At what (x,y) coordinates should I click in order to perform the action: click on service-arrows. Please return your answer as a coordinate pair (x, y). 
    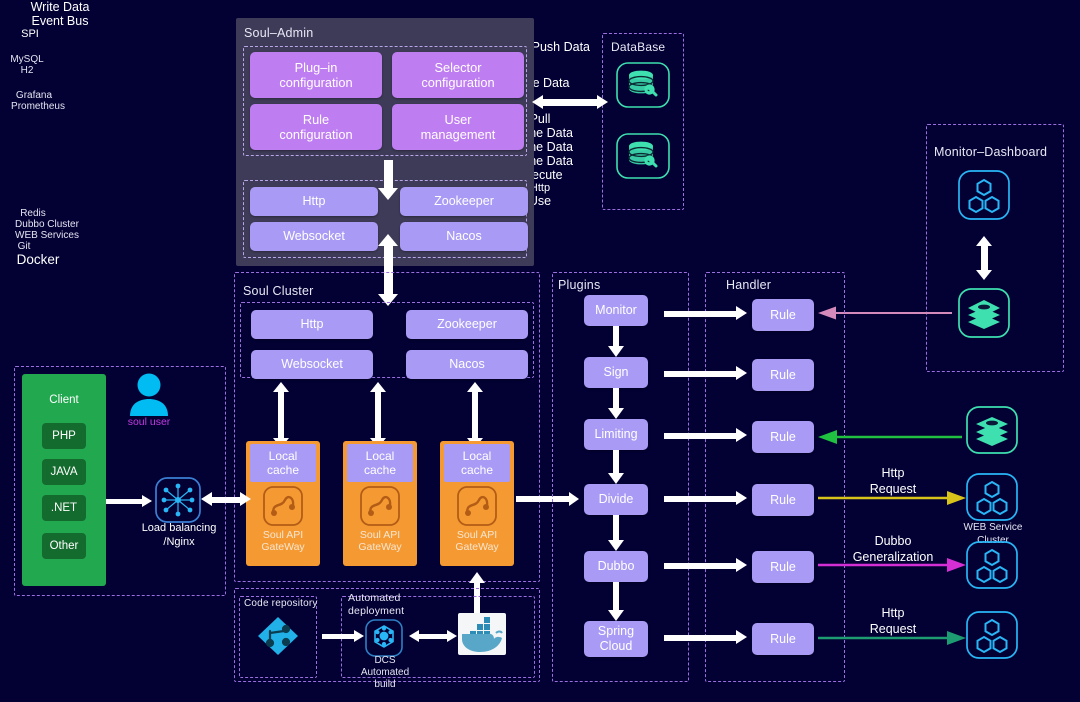
    Looking at the image, I should click on (892, 537).